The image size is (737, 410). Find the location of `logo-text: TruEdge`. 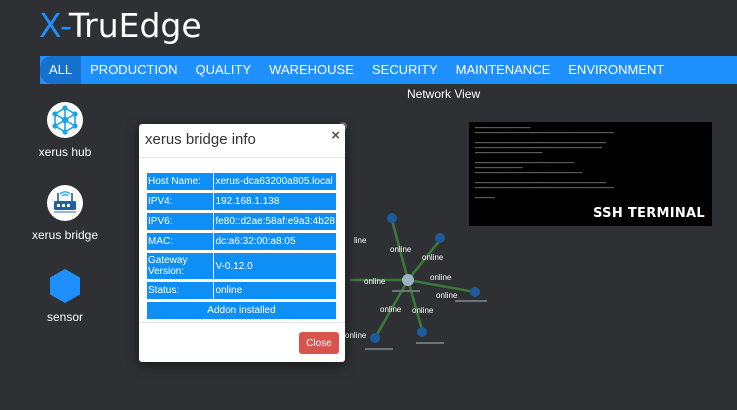

logo-text: TruEdge is located at coordinates (135, 25).